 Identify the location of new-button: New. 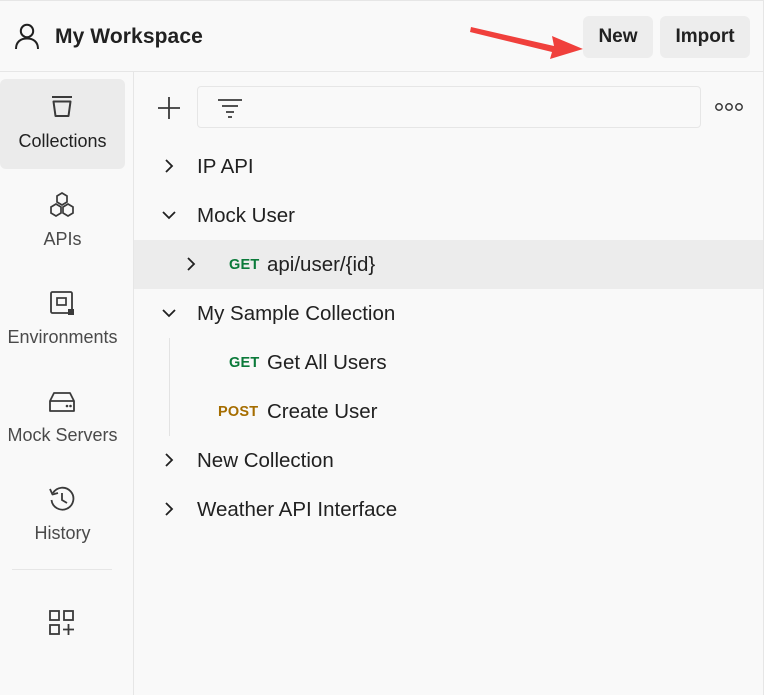
(618, 37).